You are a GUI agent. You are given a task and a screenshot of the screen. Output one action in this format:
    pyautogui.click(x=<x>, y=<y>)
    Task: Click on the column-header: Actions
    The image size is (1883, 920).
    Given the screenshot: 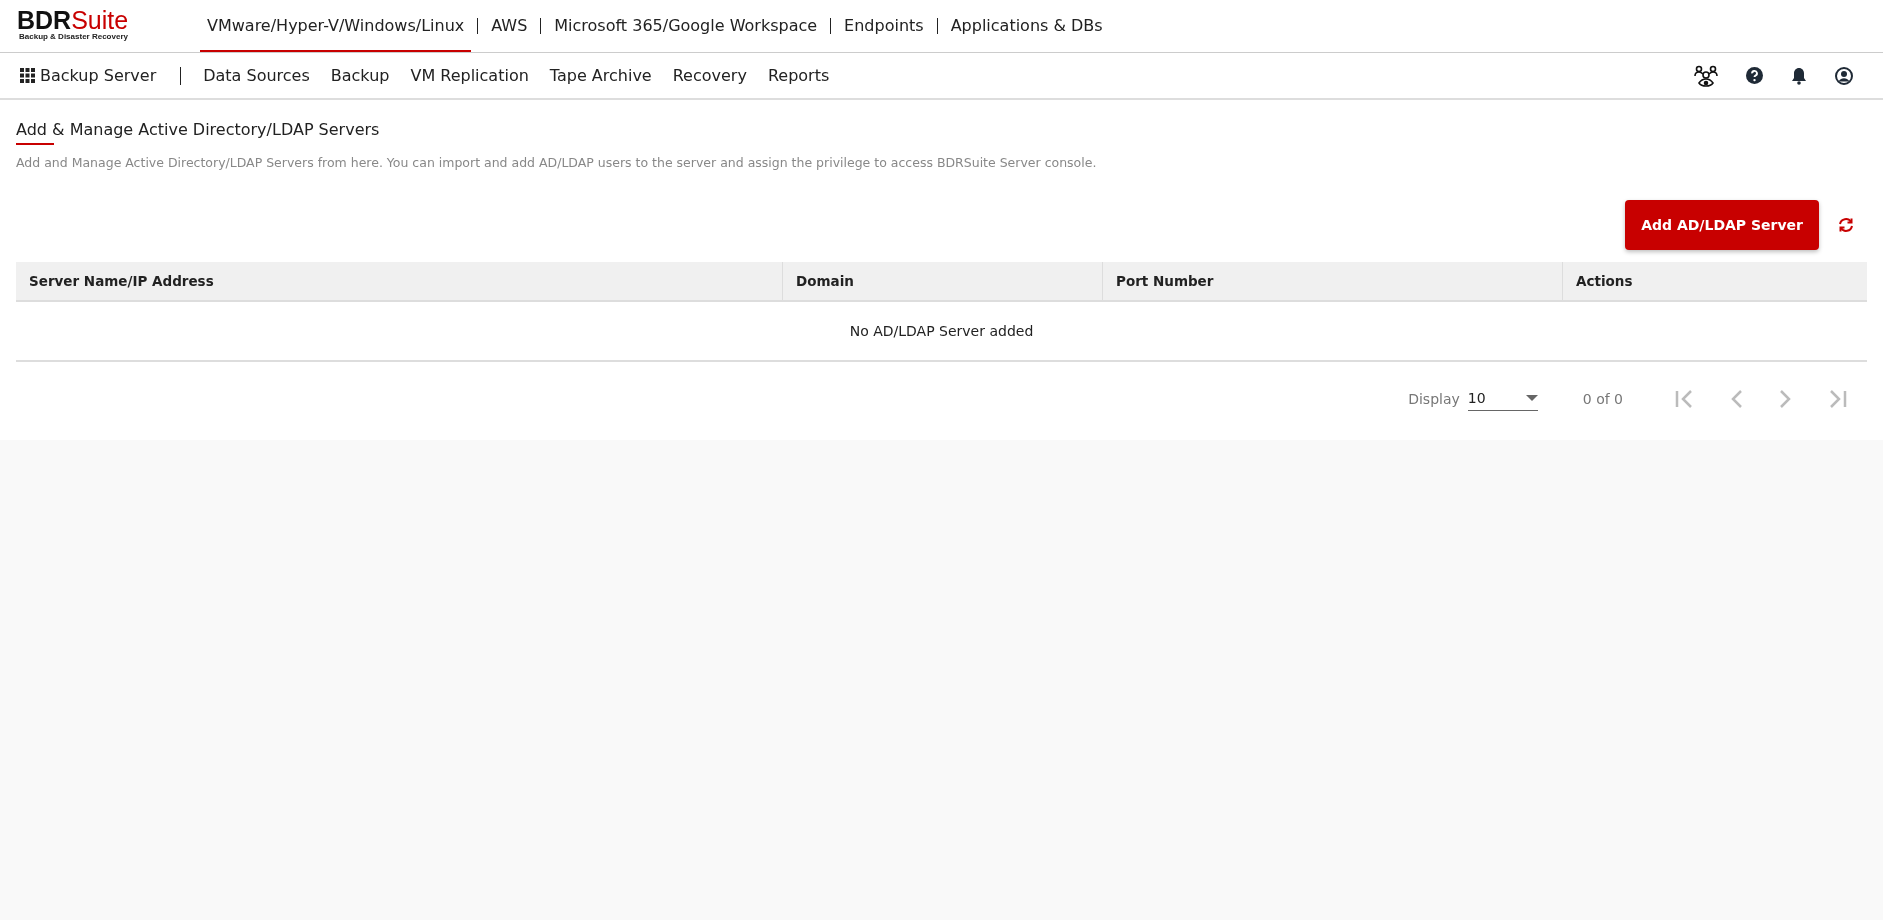 What is the action you would take?
    pyautogui.click(x=1714, y=281)
    